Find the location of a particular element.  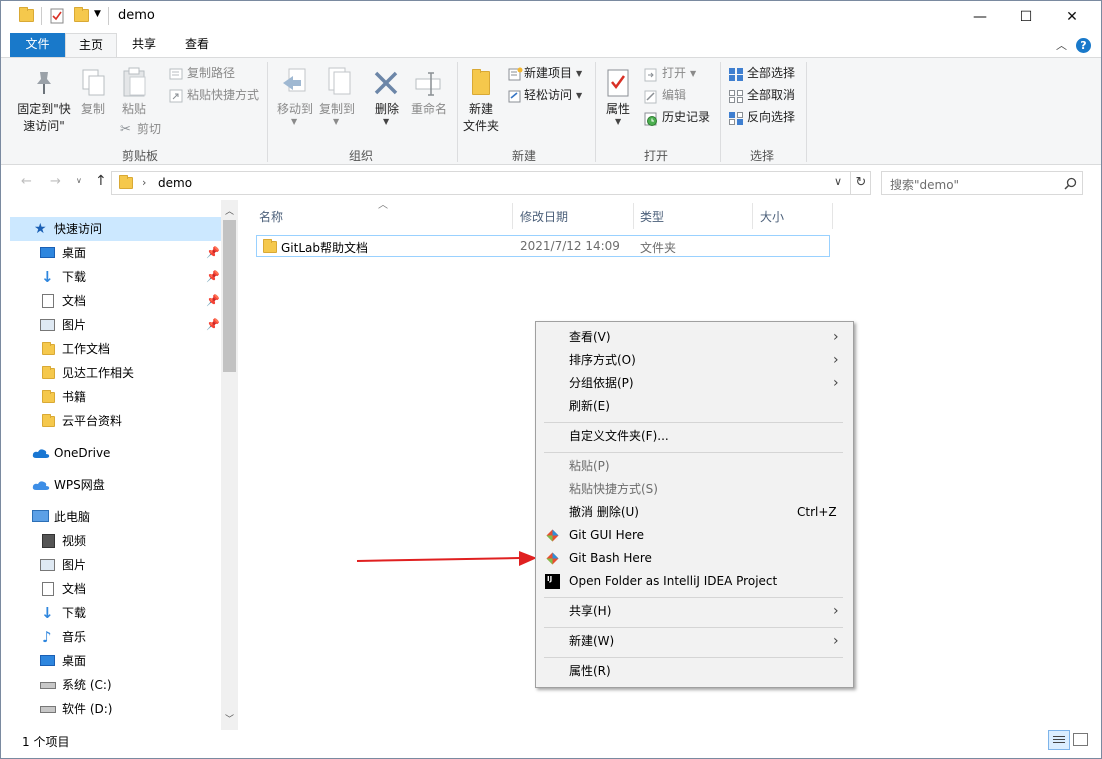

properties-button: 属性 is located at coordinates (618, 109).